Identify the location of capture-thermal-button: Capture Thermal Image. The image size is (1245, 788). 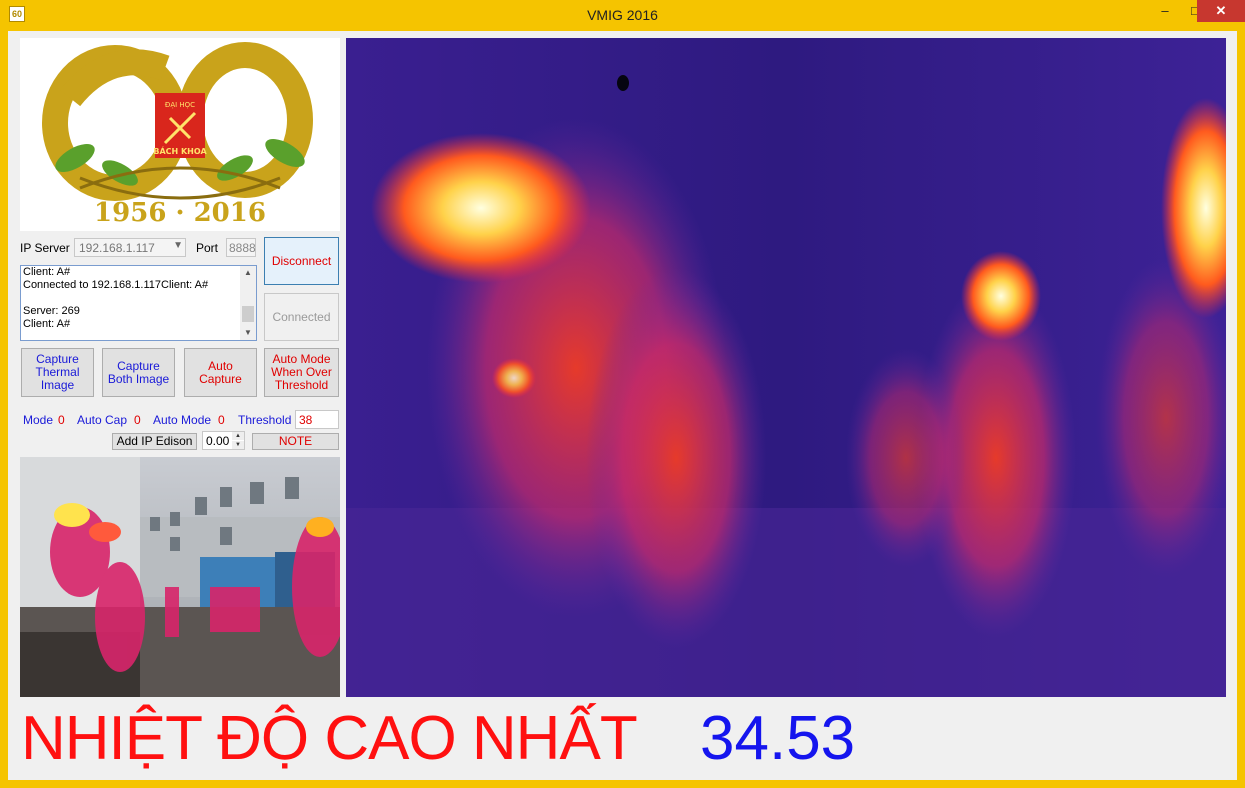
(57, 372).